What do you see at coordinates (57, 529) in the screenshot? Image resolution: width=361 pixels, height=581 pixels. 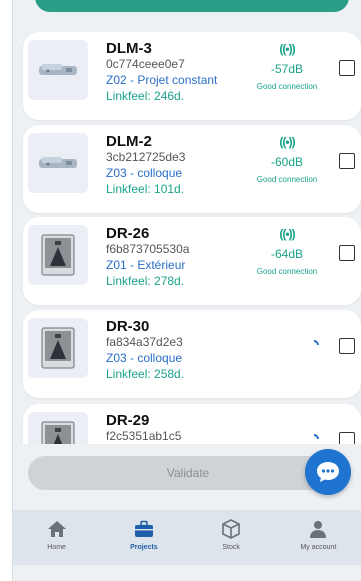 I see `home-icon` at bounding box center [57, 529].